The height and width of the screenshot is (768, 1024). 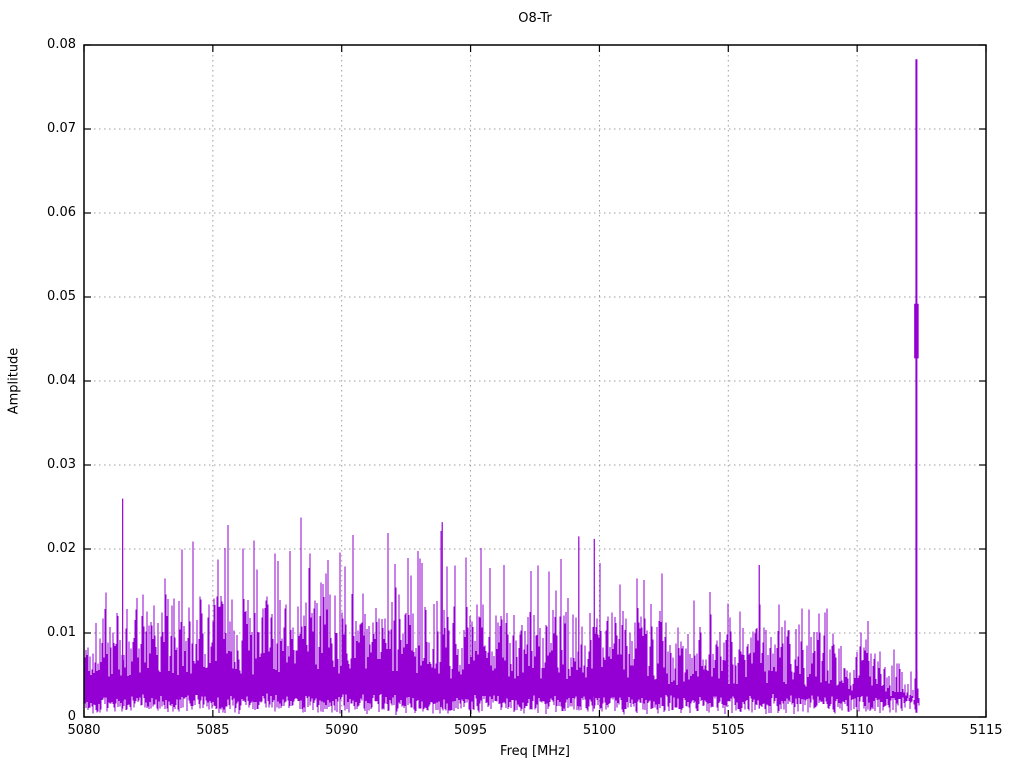 What do you see at coordinates (84, 730) in the screenshot?
I see `x-tick-label: 5080` at bounding box center [84, 730].